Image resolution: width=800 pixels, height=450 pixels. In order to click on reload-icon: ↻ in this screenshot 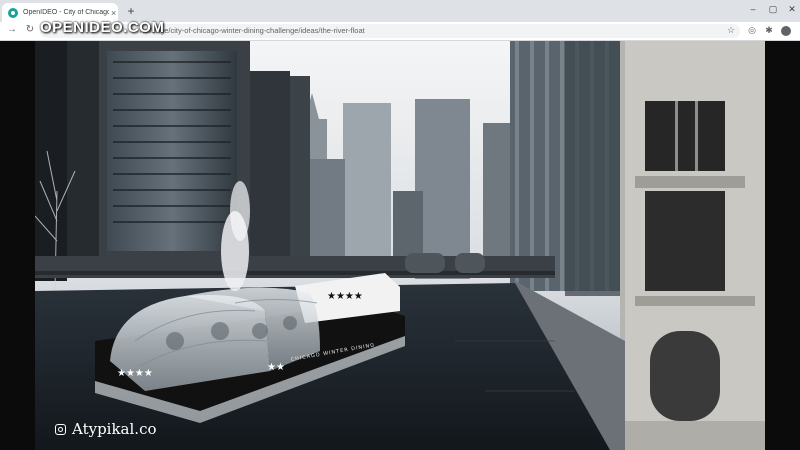, I will do `click(30, 29)`.